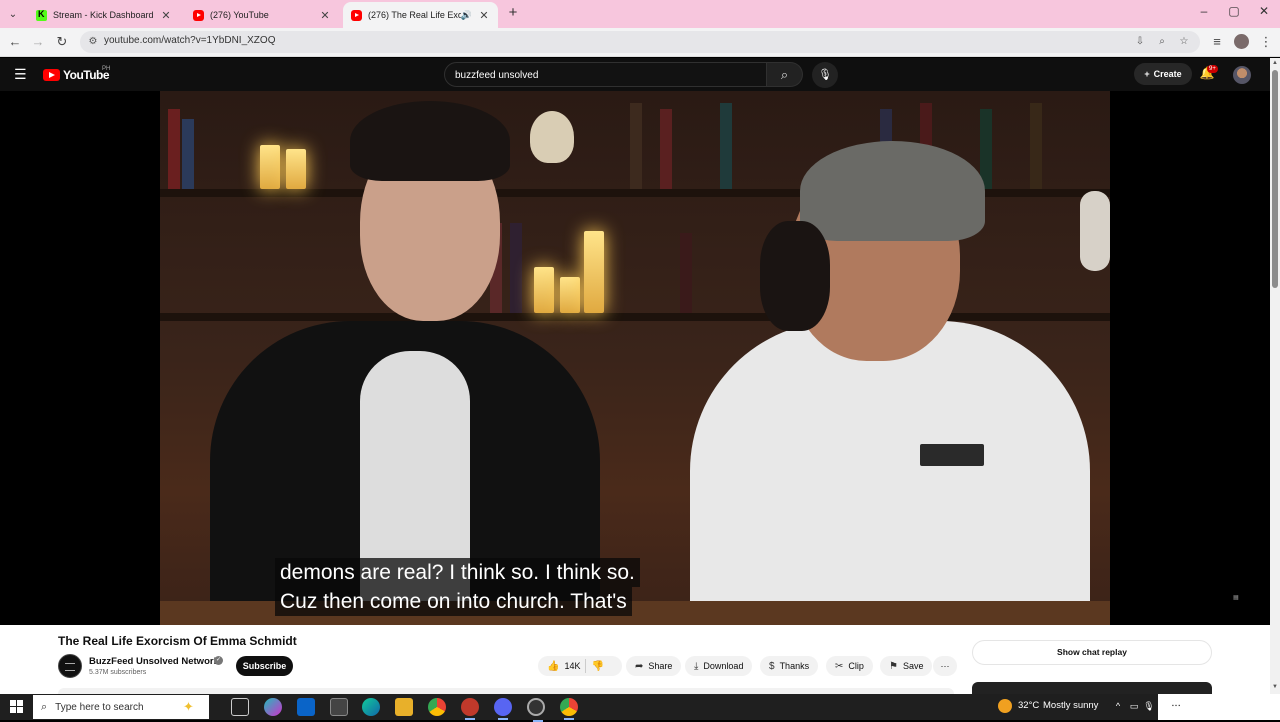 The width and height of the screenshot is (1280, 722). I want to click on network-icon: ▭, so click(1134, 706).